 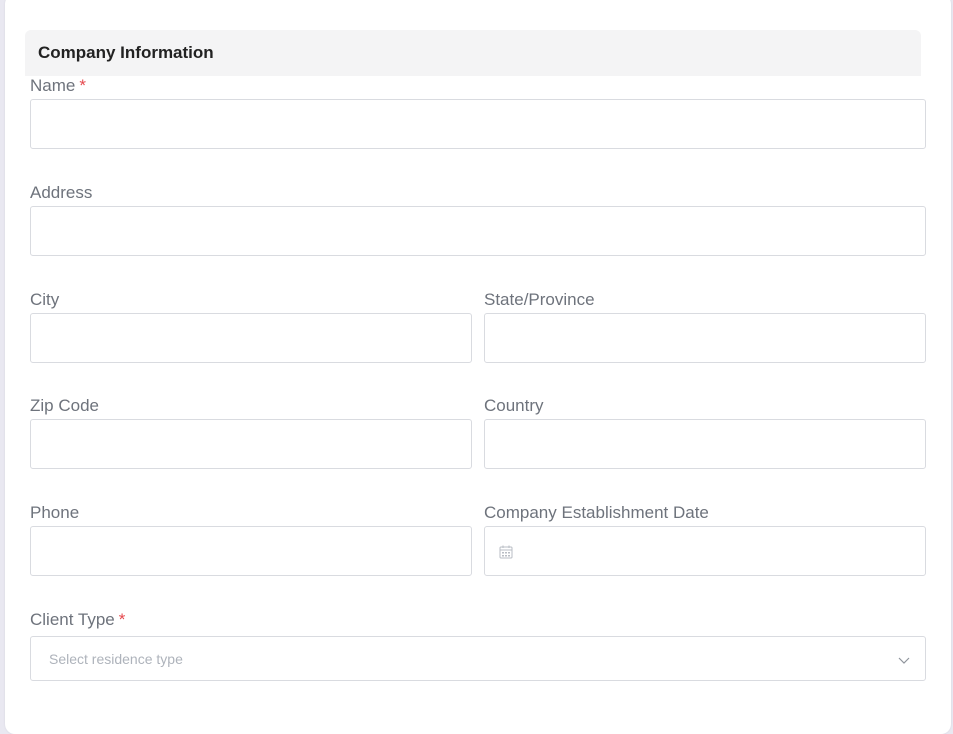 I want to click on section-header: Company Information, so click(x=473, y=53).